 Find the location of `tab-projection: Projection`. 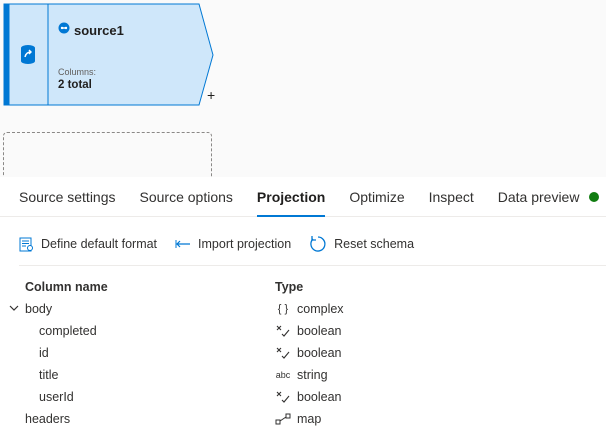

tab-projection: Projection is located at coordinates (291, 197).